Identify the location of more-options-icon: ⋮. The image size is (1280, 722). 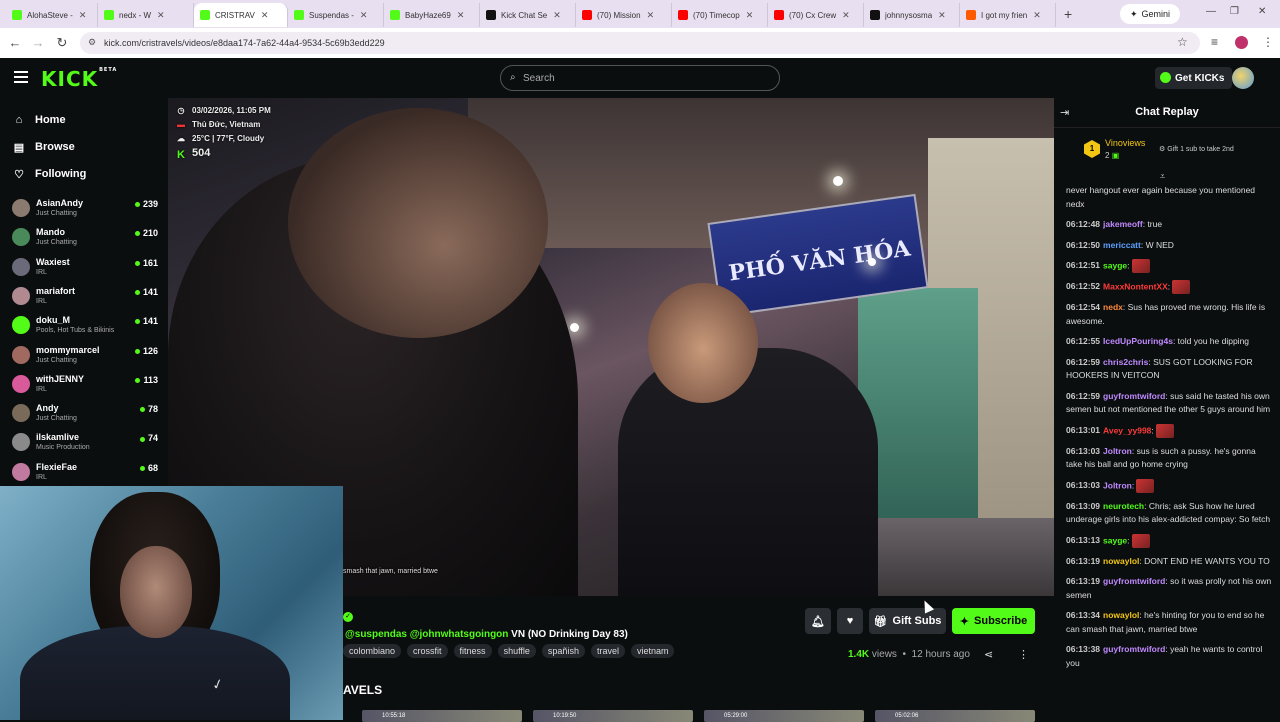
(1023, 654).